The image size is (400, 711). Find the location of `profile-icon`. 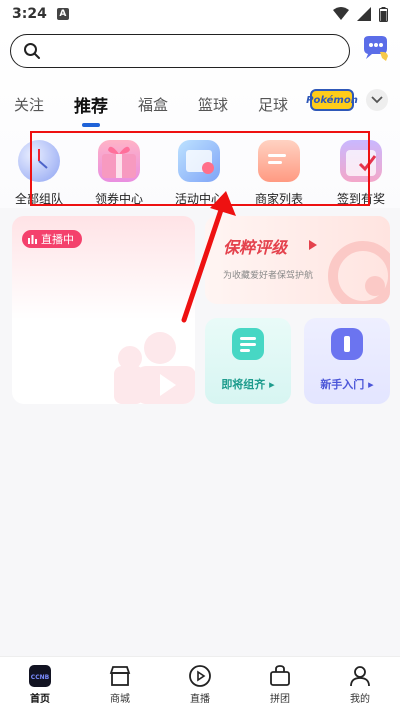

profile-icon is located at coordinates (360, 675).